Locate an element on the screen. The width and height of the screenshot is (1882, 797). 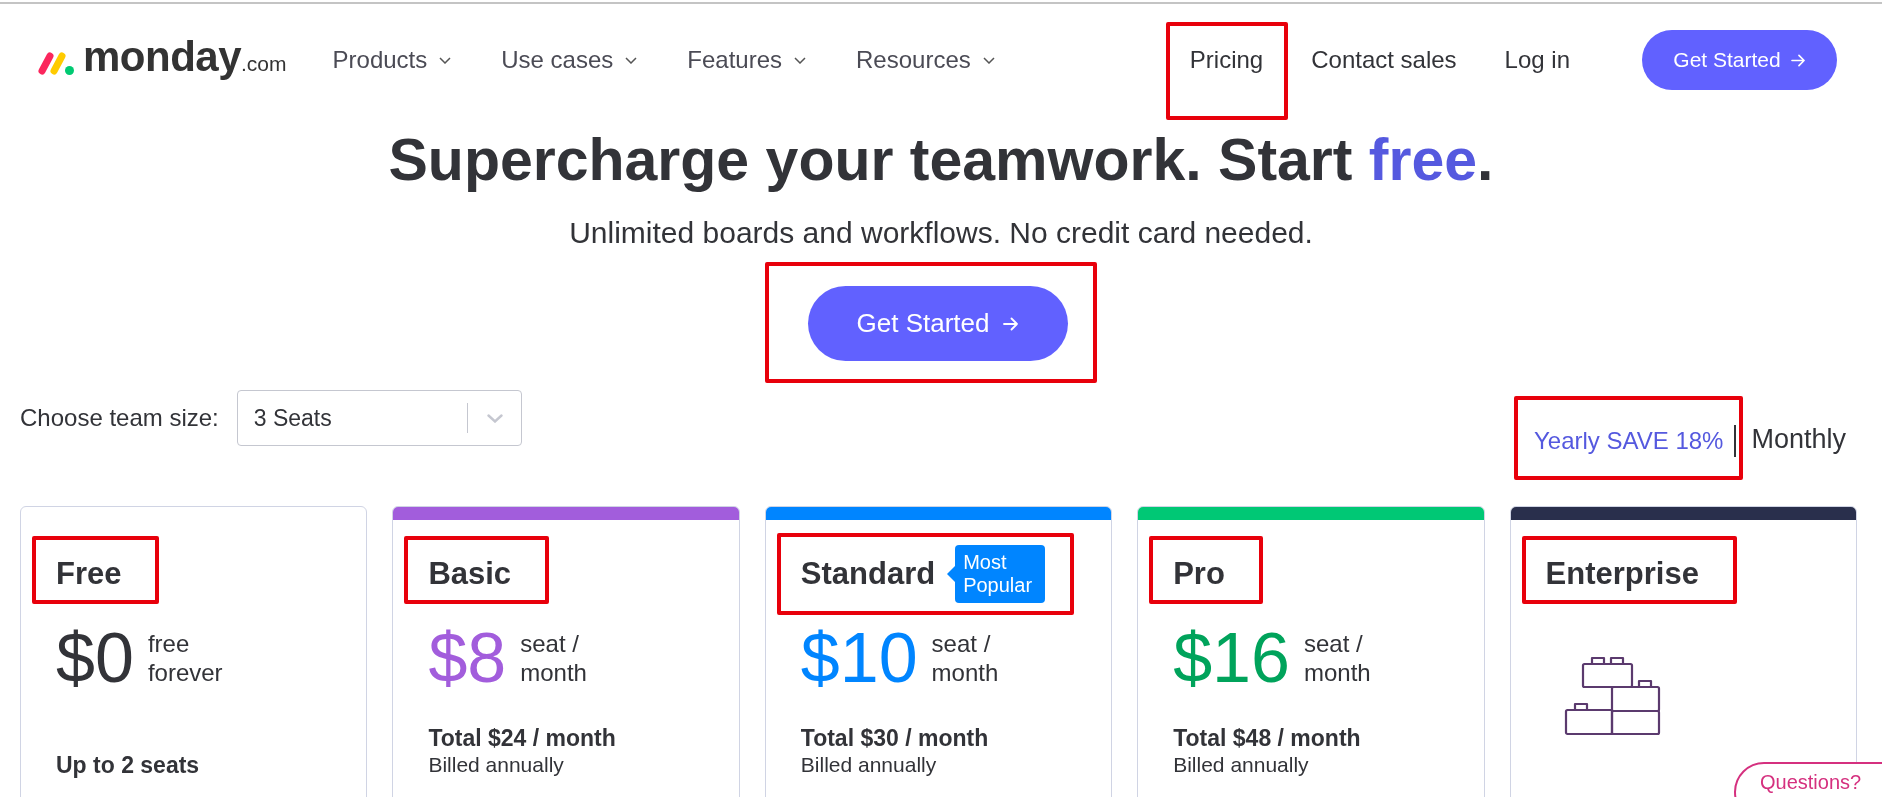
total-price: Total $24 / month is located at coordinates (522, 738).